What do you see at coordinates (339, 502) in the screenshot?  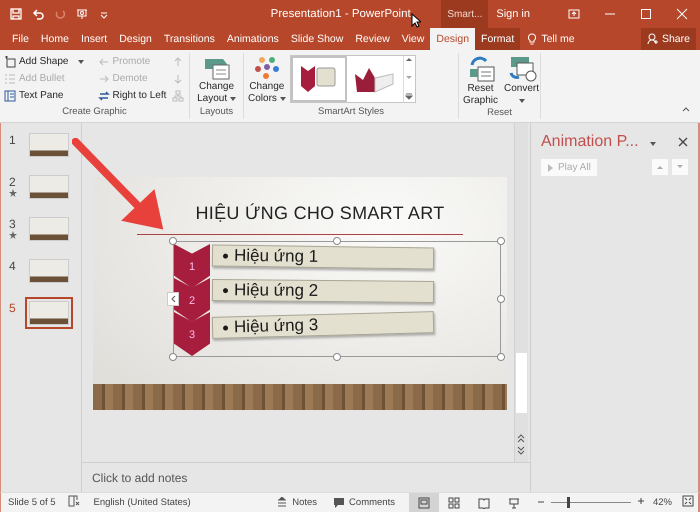 I see `comment-icon` at bounding box center [339, 502].